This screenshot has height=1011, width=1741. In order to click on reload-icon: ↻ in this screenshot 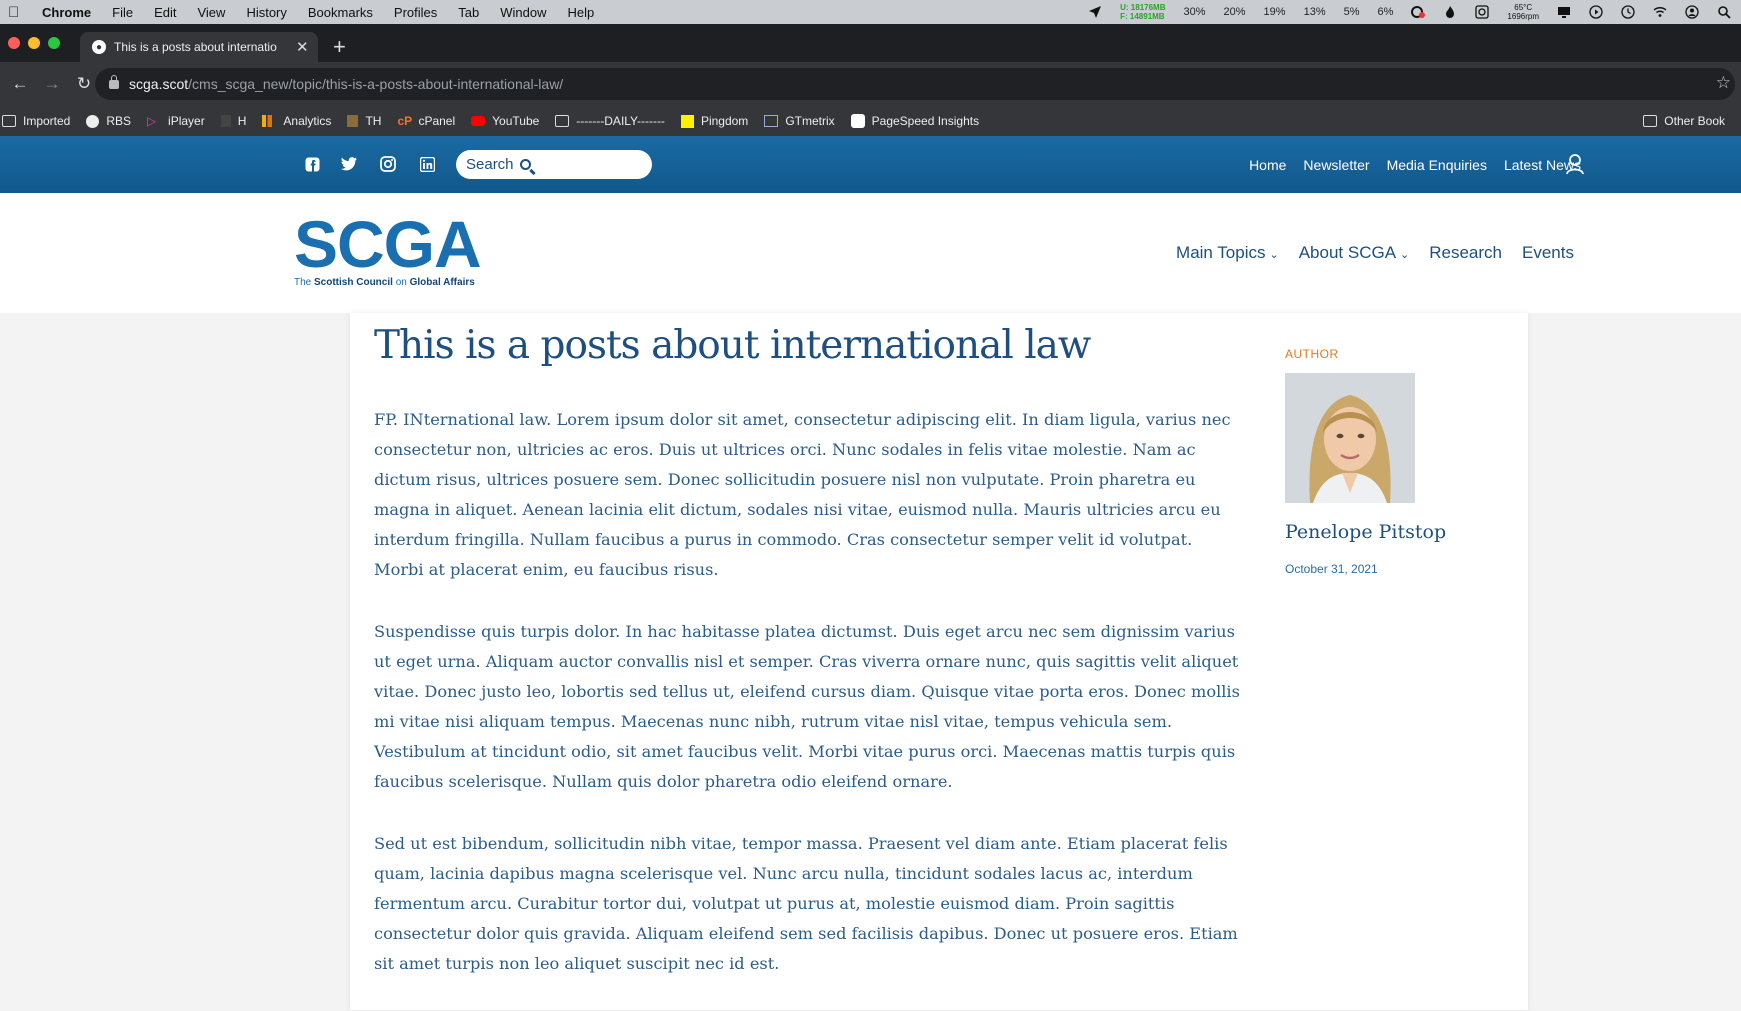, I will do `click(84, 84)`.